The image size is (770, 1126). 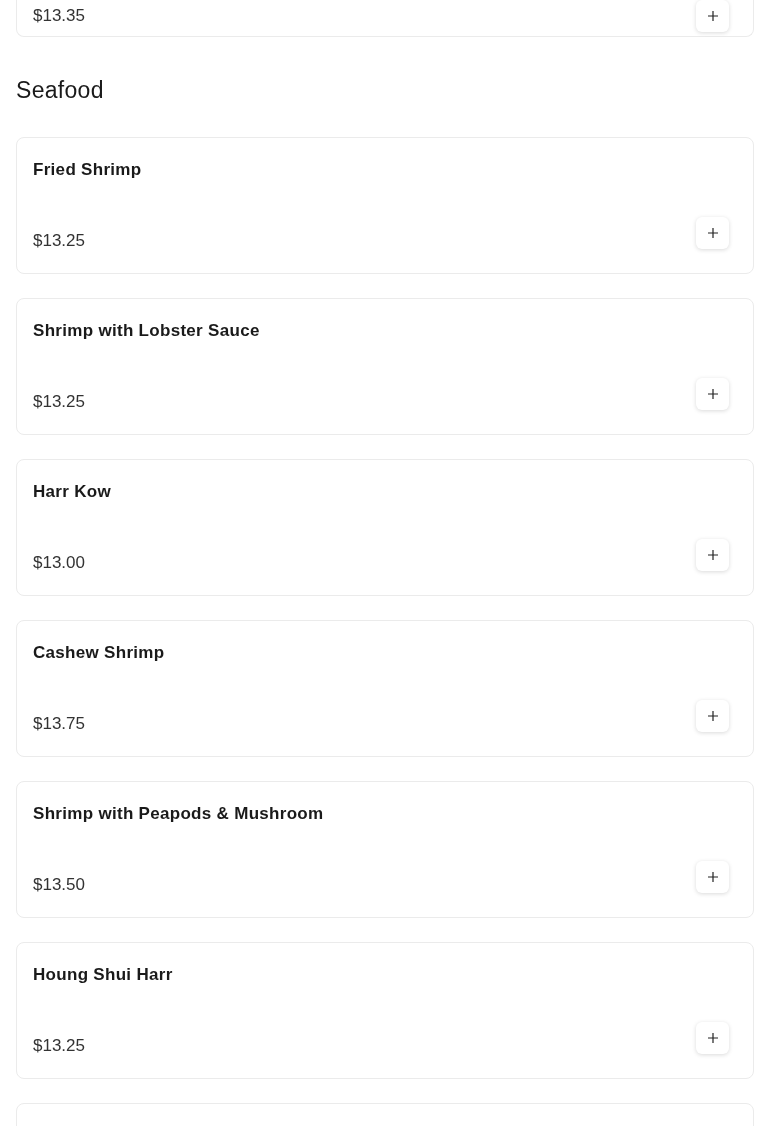 What do you see at coordinates (59, 563) in the screenshot?
I see `item-price: $13.00` at bounding box center [59, 563].